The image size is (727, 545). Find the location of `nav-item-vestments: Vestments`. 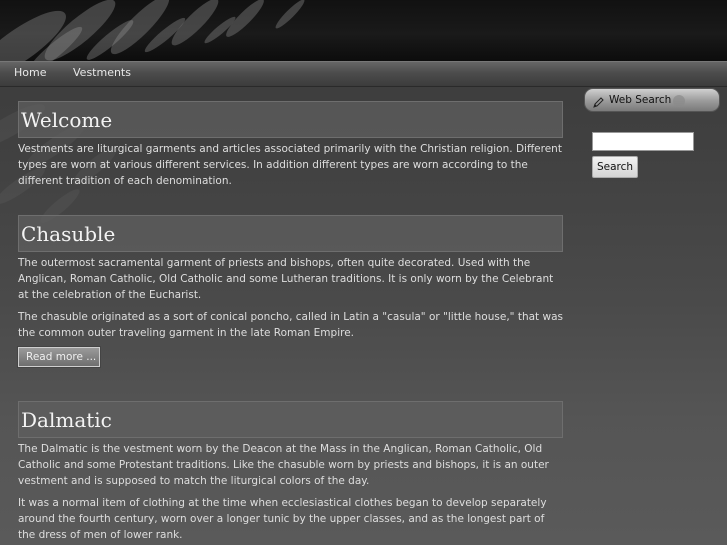

nav-item-vestments: Vestments is located at coordinates (102, 72).